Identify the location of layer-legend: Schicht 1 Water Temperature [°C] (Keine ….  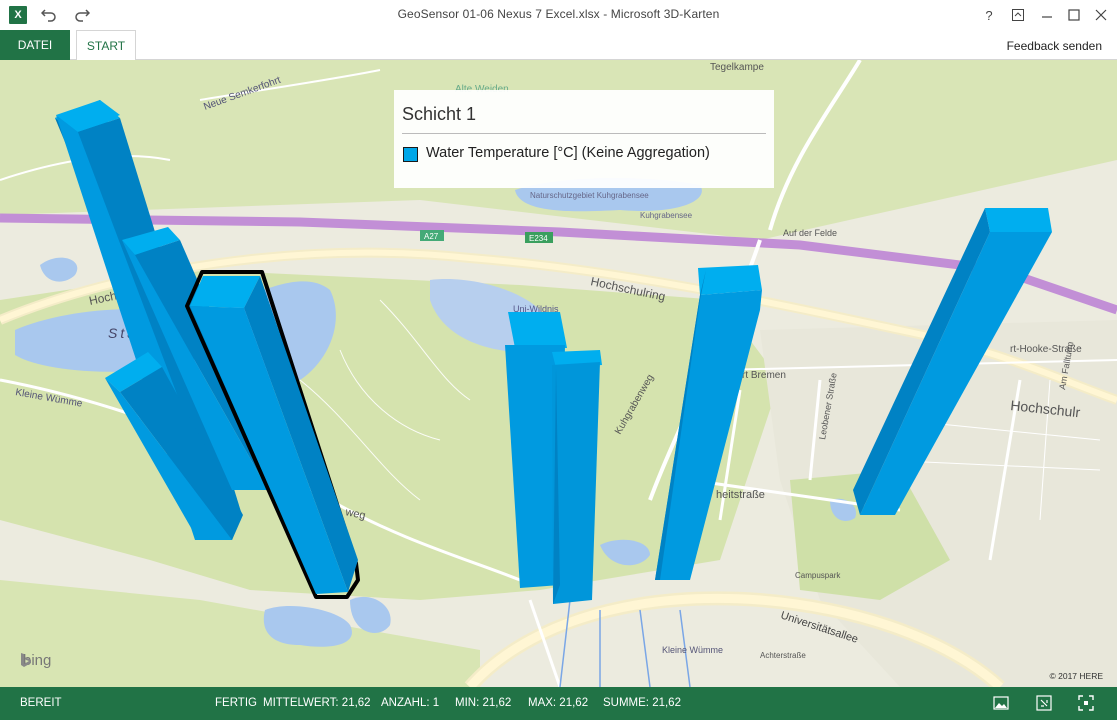
(584, 139).